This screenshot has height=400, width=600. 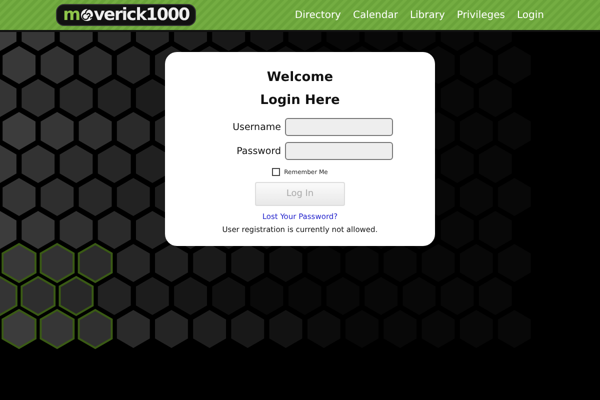 What do you see at coordinates (256, 127) in the screenshot?
I see `field-label: Username` at bounding box center [256, 127].